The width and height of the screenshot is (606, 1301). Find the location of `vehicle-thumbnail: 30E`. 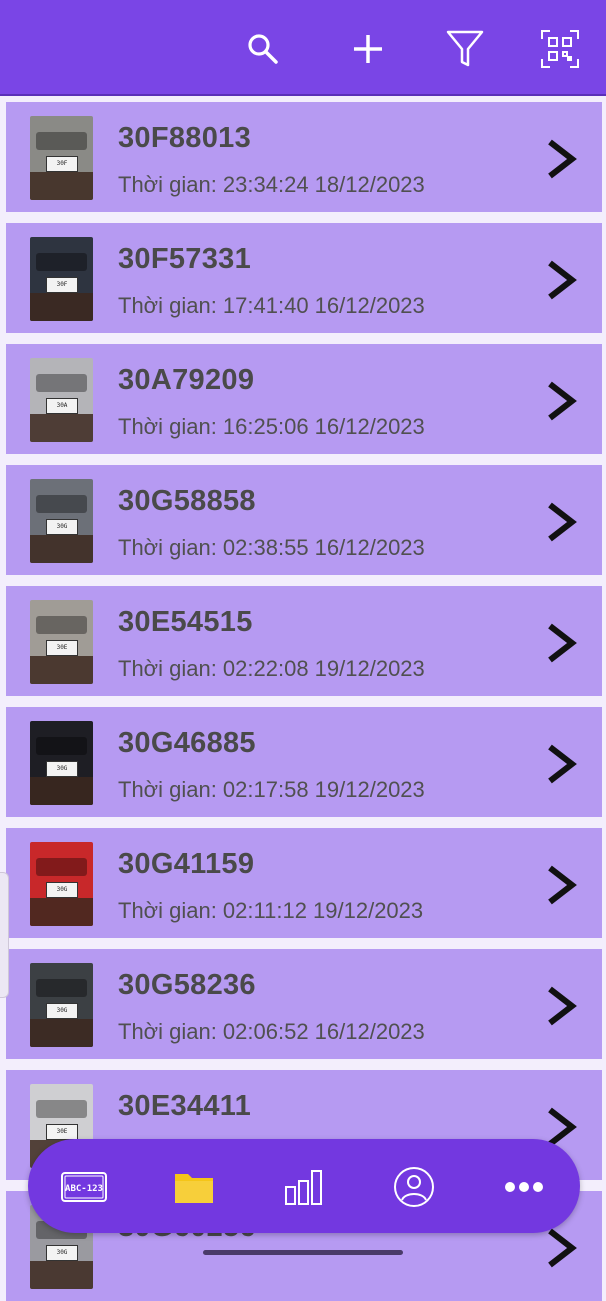

vehicle-thumbnail: 30E is located at coordinates (61, 642).